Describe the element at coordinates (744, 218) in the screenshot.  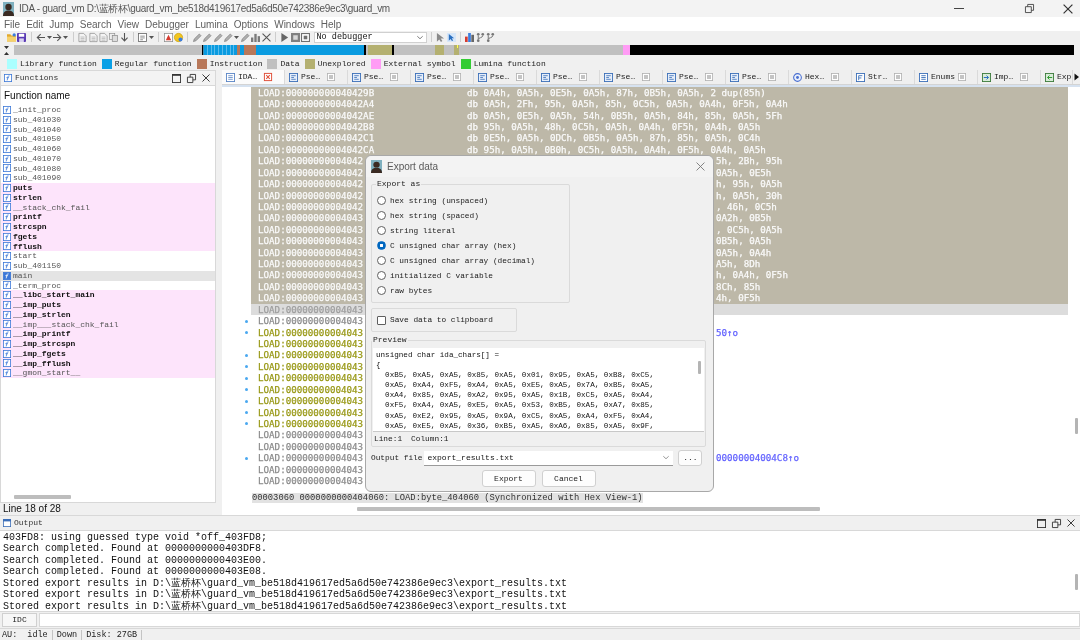
I see `operand-text: 0A2h, 0B5h` at that location.